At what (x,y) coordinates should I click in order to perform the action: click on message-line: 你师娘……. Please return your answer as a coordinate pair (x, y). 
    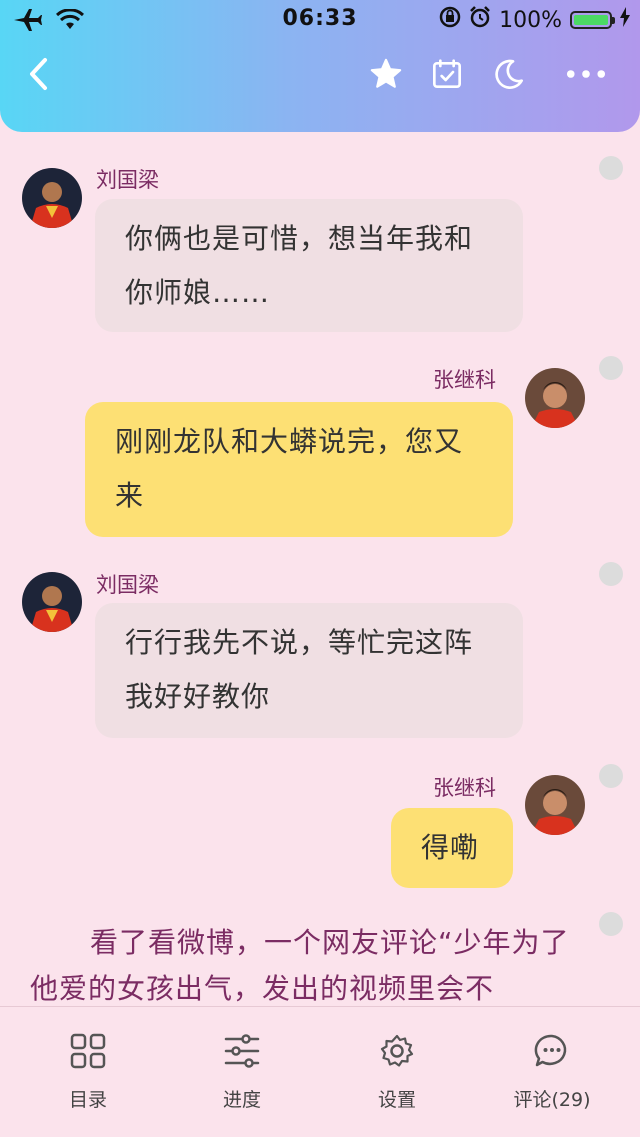
    Looking at the image, I should click on (198, 292).